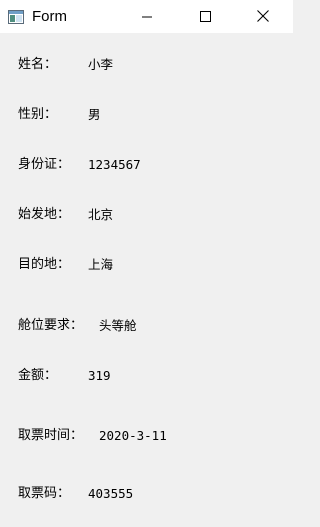 This screenshot has height=527, width=320. Describe the element at coordinates (16, 16) in the screenshot. I see `form-app-icon` at that location.